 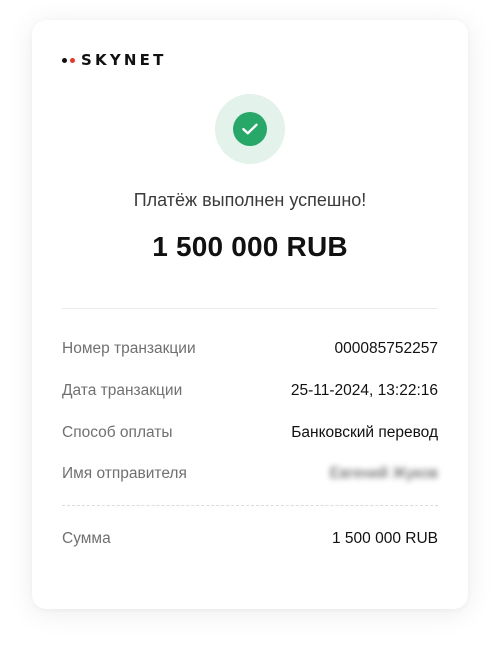 I want to click on total-value: 1 500 000 RUB, so click(x=385, y=538).